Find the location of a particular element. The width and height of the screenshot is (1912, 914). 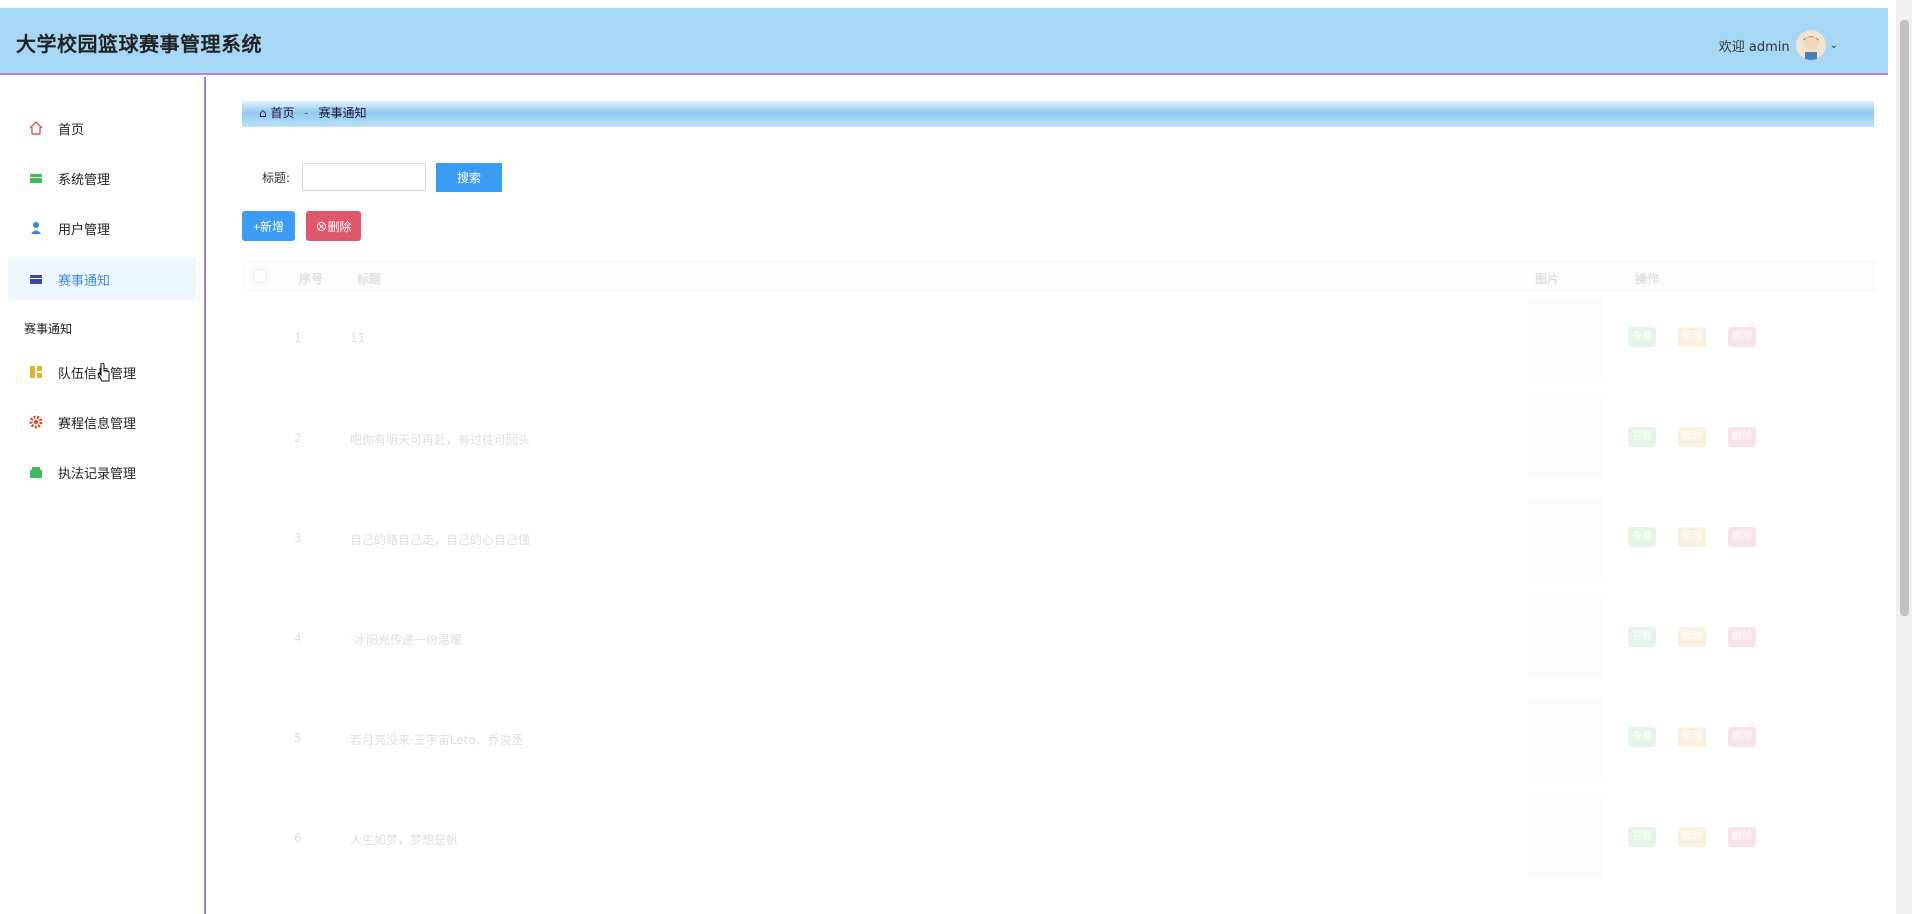

chevron-down-icon: ⌄ is located at coordinates (1834, 45).